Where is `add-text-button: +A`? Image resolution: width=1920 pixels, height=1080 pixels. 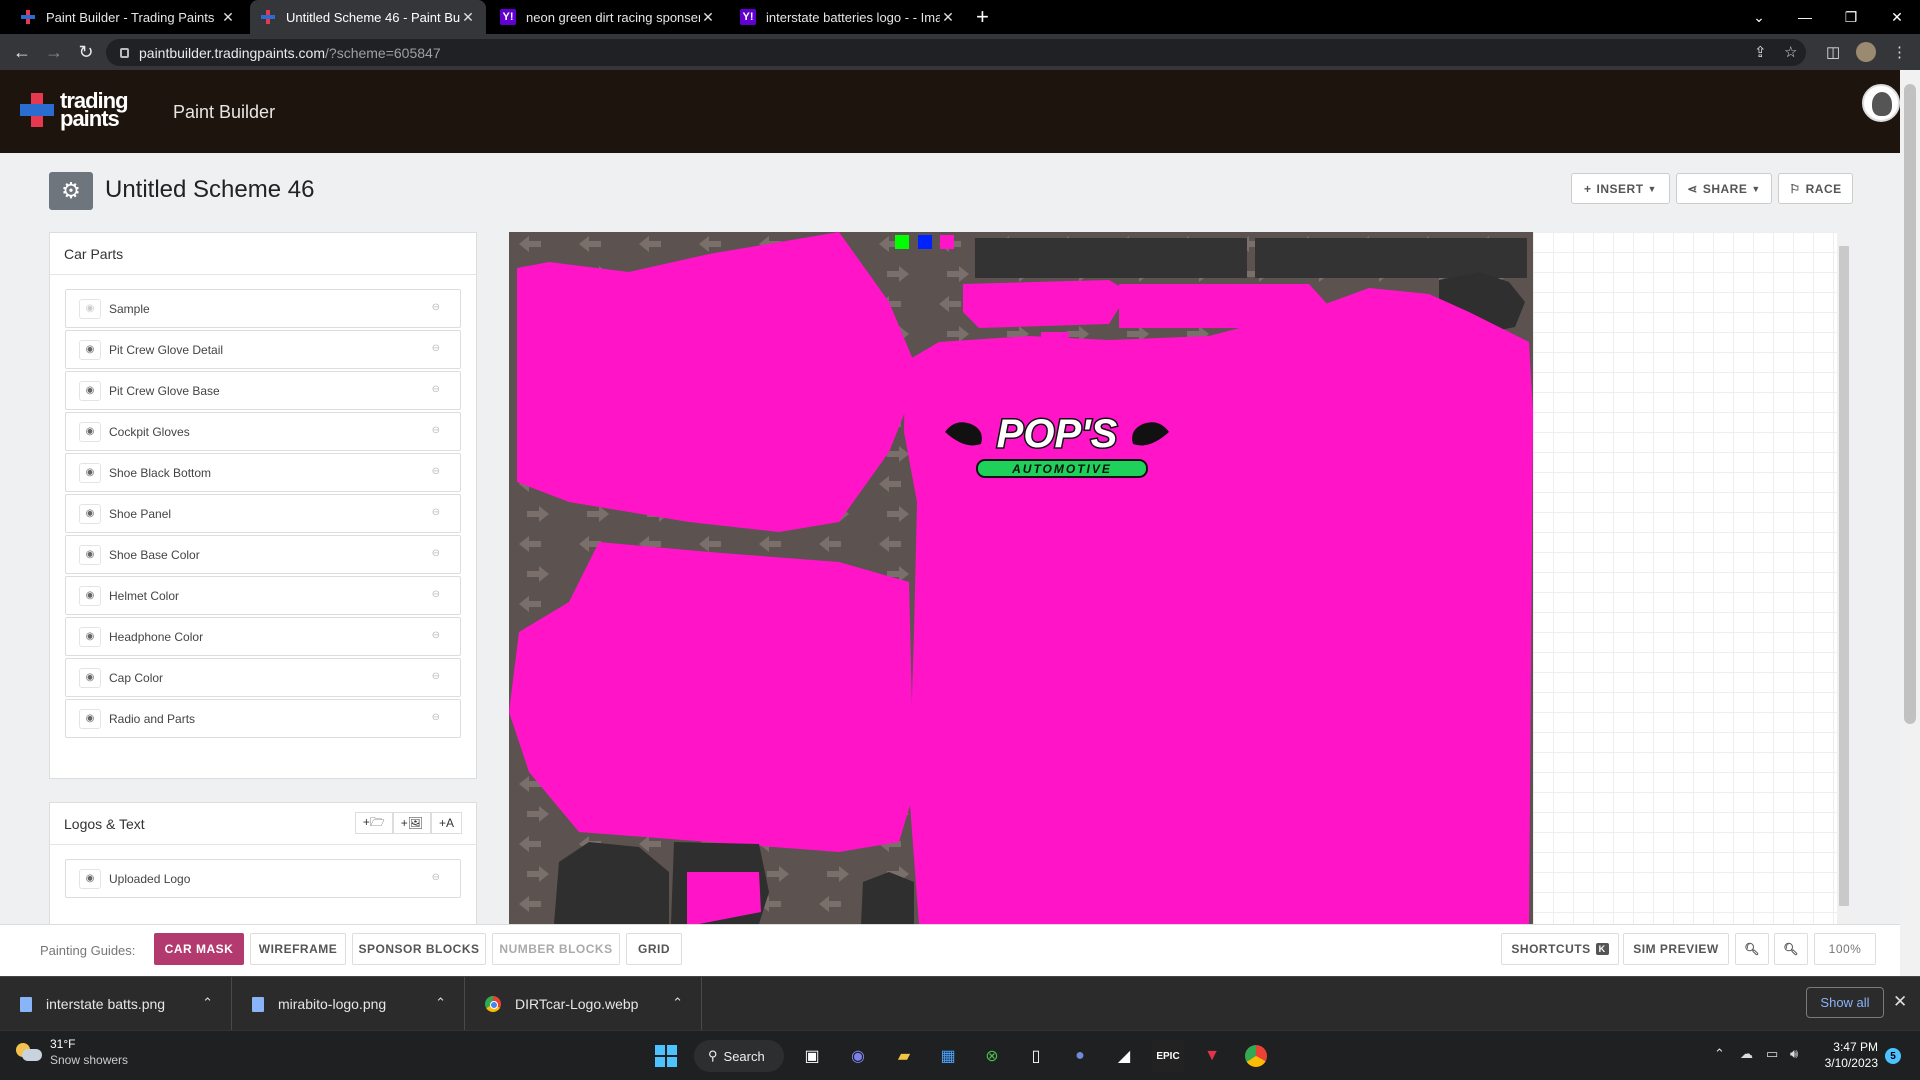 add-text-button: +A is located at coordinates (446, 823).